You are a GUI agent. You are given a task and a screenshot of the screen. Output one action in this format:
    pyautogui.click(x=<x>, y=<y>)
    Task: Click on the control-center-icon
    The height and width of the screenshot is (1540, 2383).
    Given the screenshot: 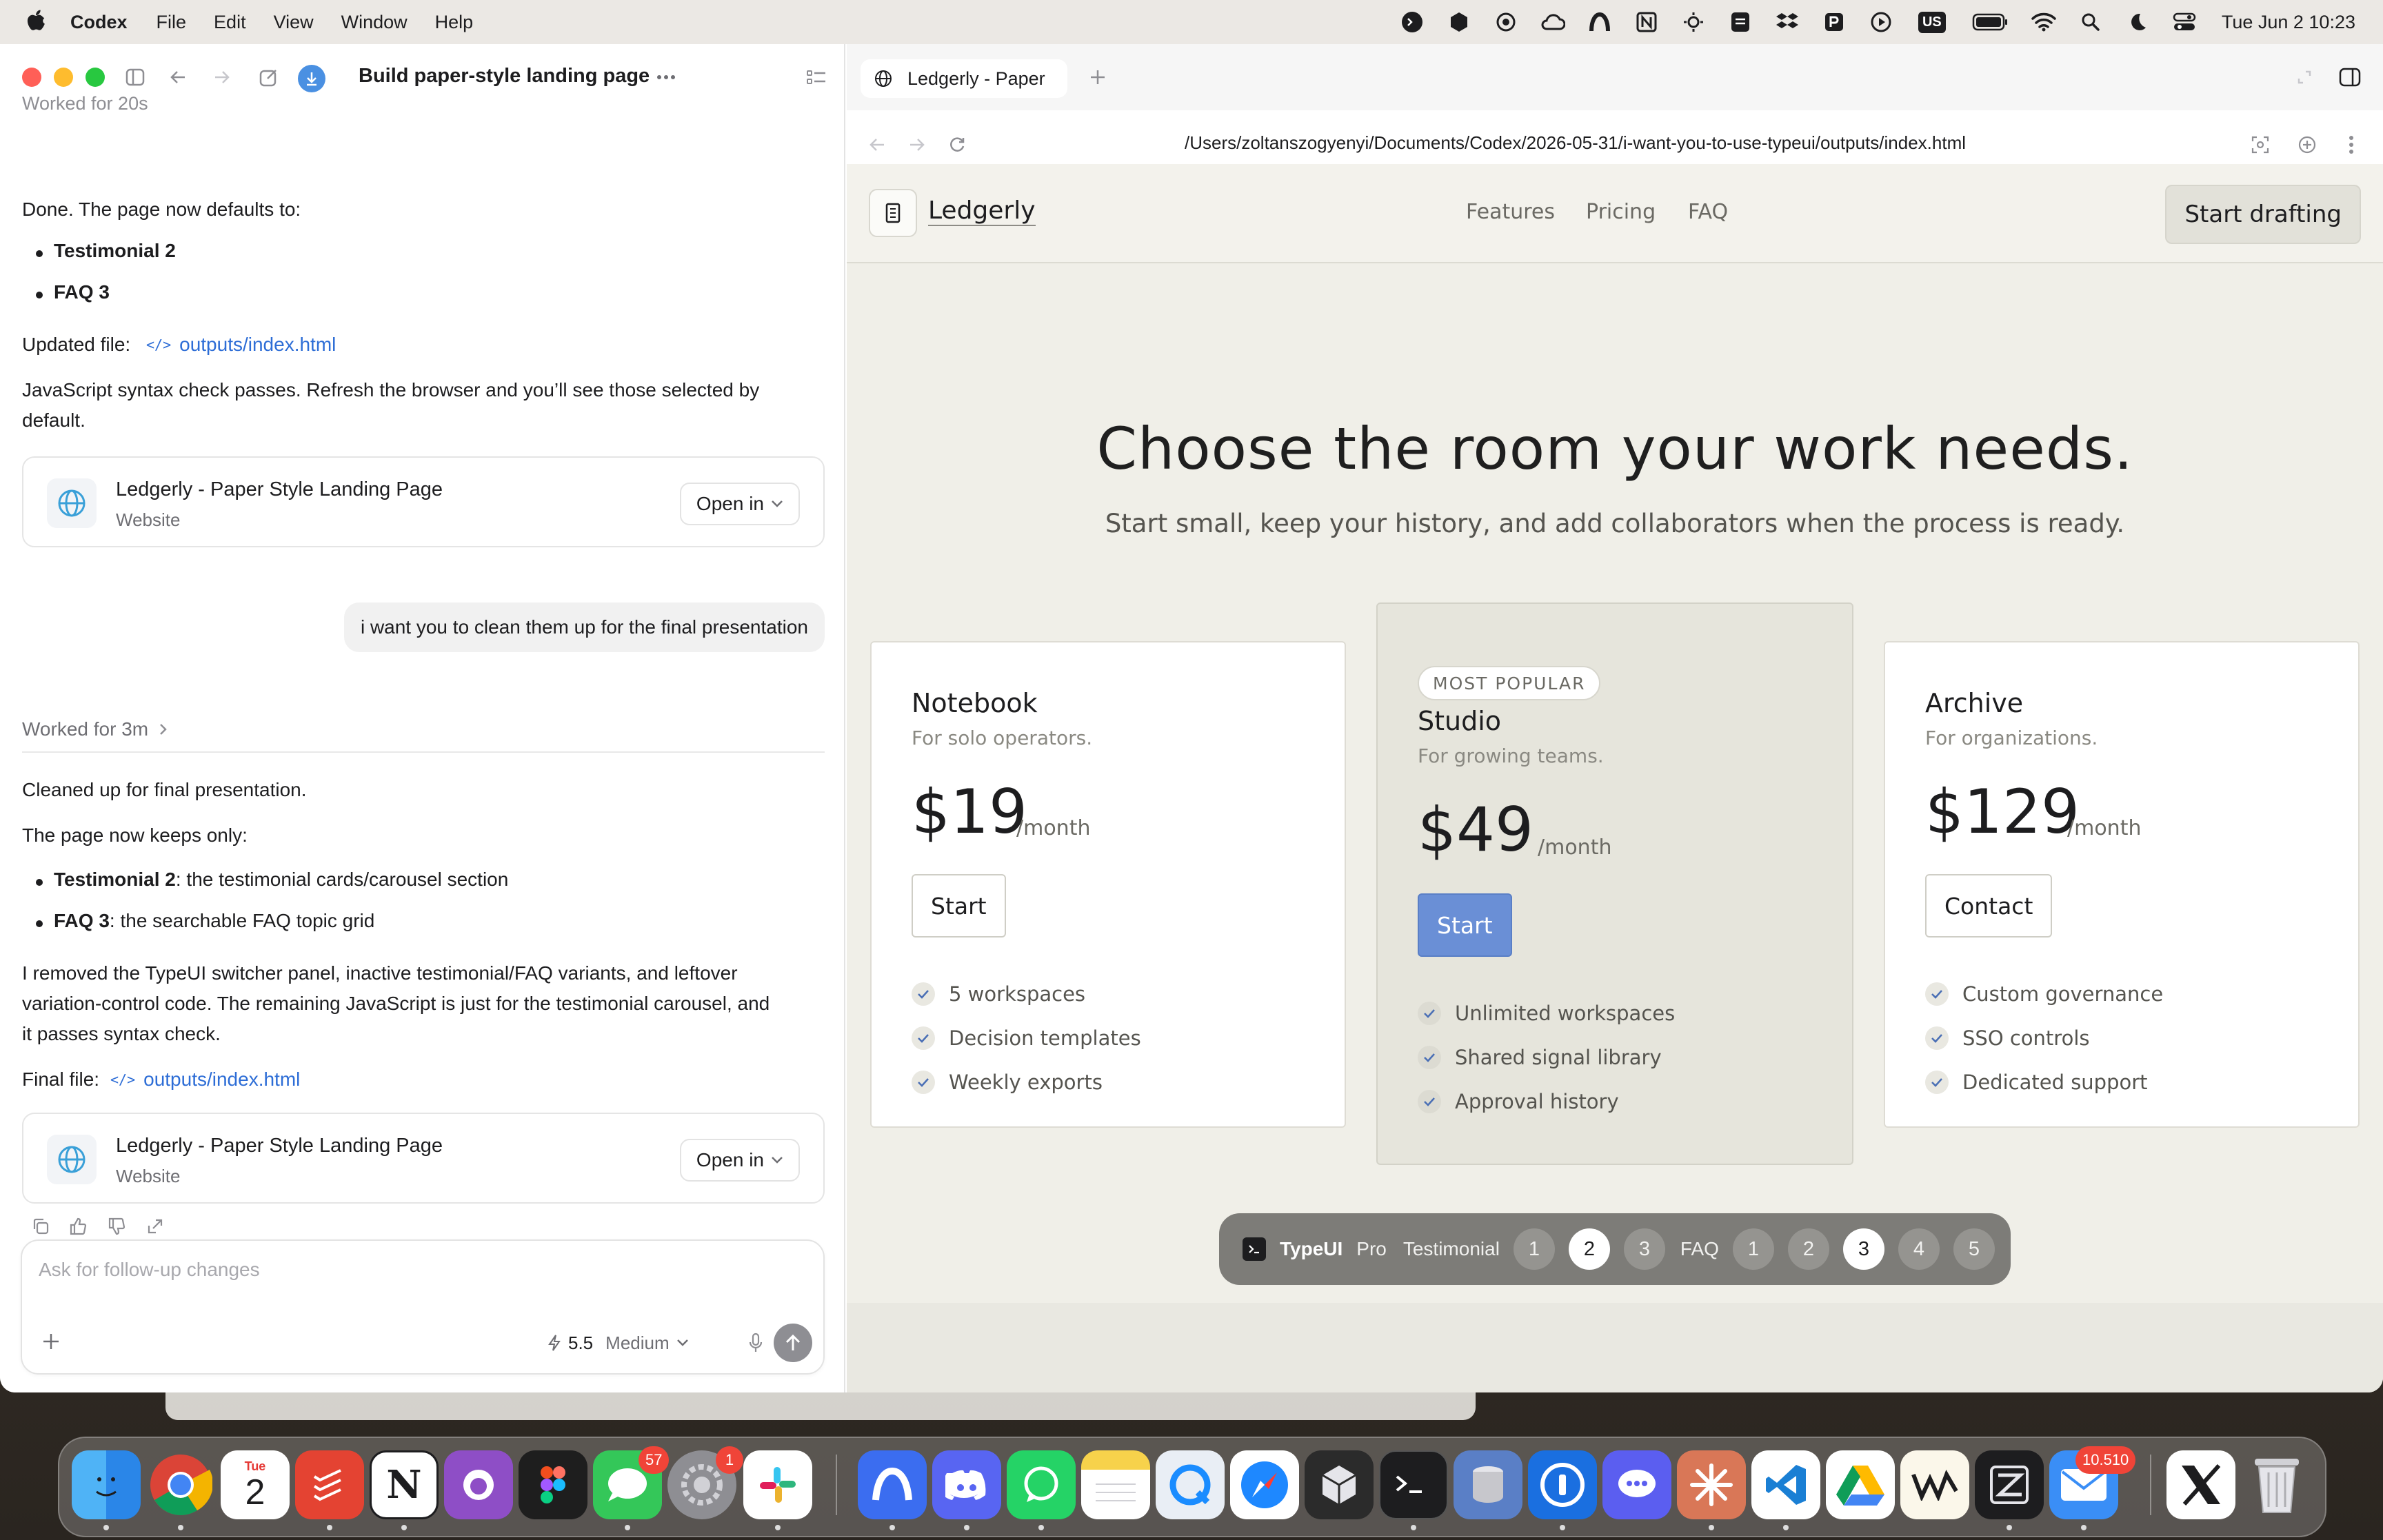 What is the action you would take?
    pyautogui.click(x=2184, y=22)
    